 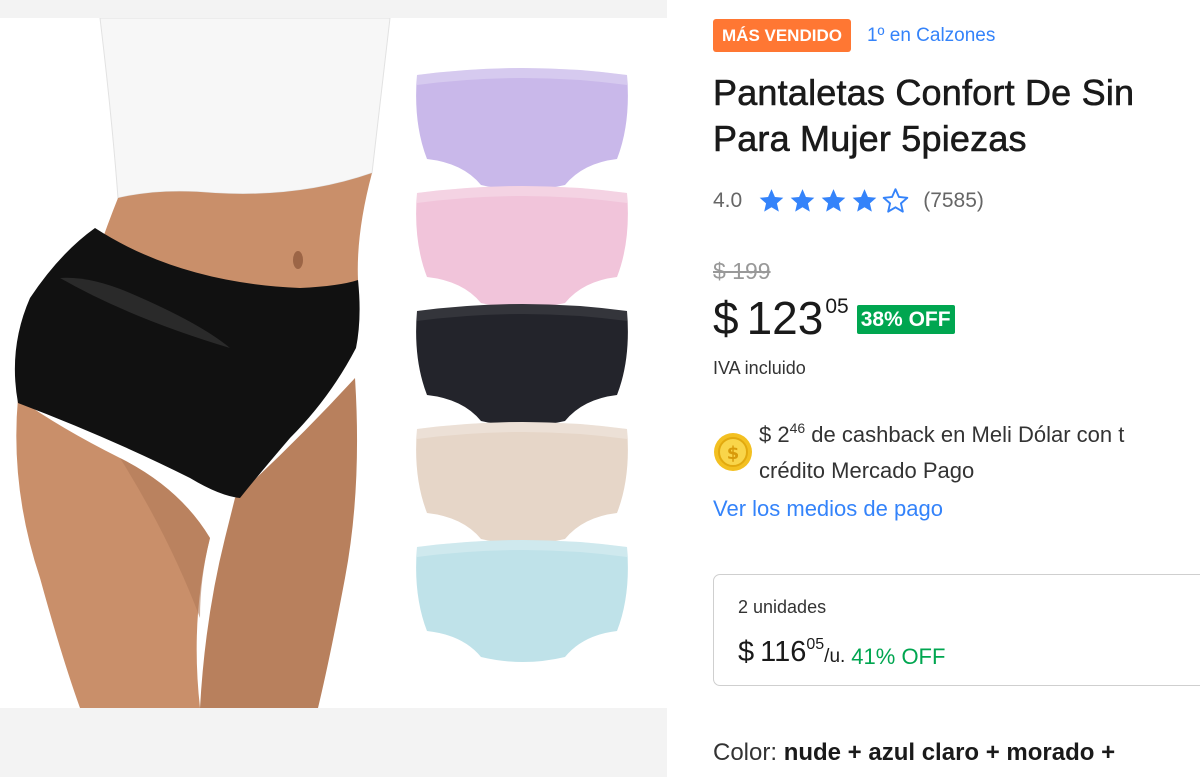 I want to click on variant-light-blue, so click(x=522, y=601).